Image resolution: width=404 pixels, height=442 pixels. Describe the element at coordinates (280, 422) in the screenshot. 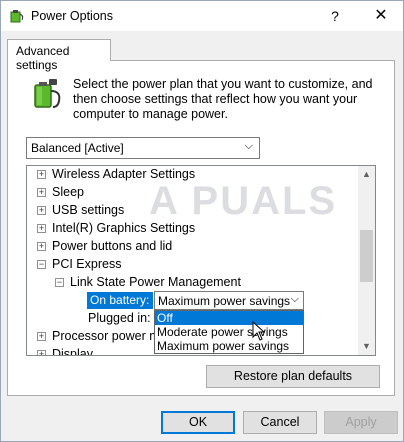

I see `cancel-button: Cancel` at that location.